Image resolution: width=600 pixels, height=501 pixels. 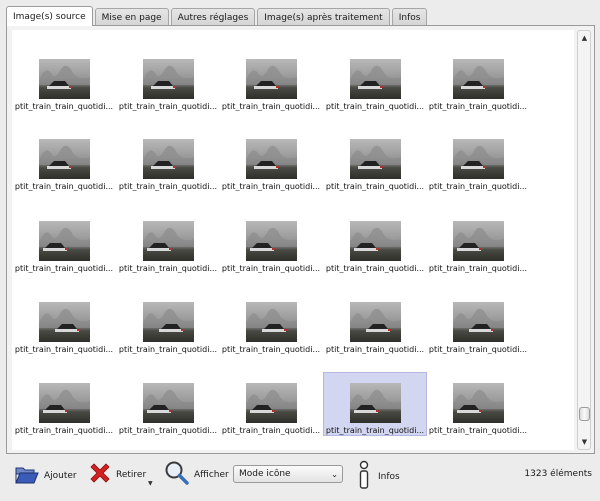 I want to click on add-button: Ajouter, so click(x=45, y=475).